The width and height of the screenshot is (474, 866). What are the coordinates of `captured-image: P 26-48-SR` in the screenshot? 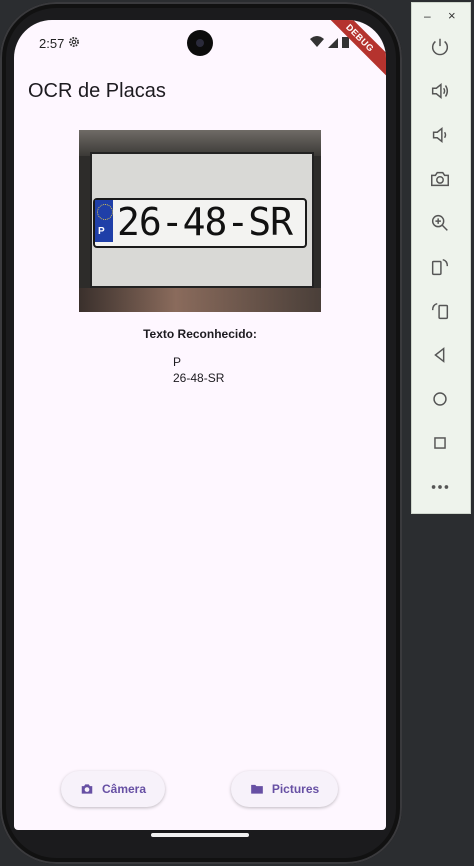 It's located at (200, 221).